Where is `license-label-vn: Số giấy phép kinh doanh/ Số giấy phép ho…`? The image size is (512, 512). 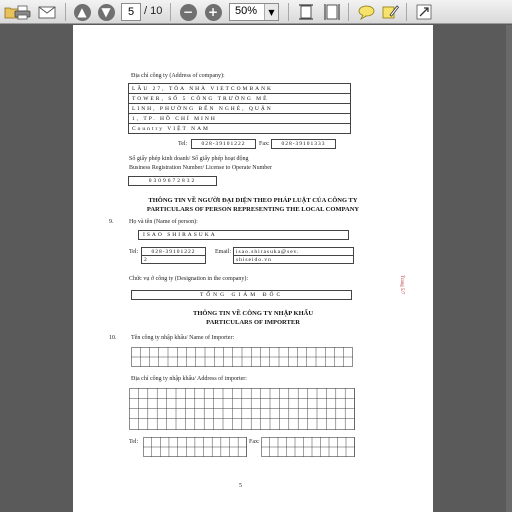
license-label-vn: Số giấy phép kinh doanh/ Số giấy phép ho… is located at coordinates (189, 159).